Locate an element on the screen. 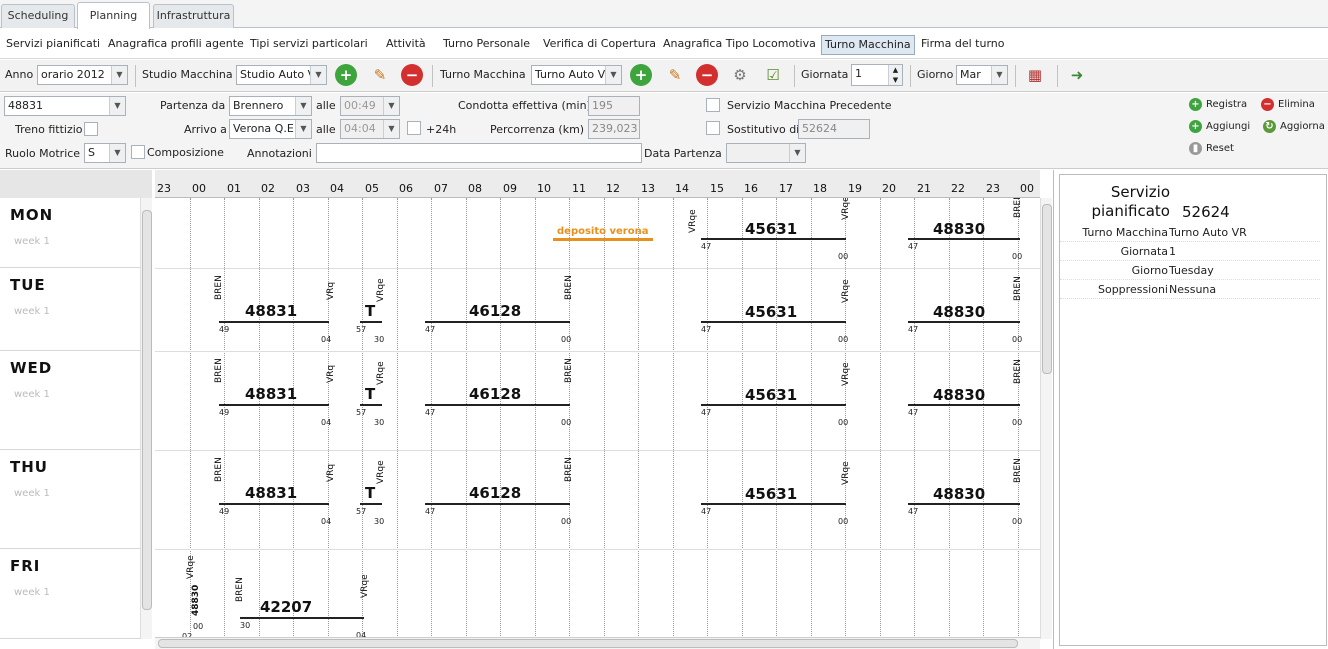  aggiungi-button: + Aggiungi is located at coordinates (1219, 127).